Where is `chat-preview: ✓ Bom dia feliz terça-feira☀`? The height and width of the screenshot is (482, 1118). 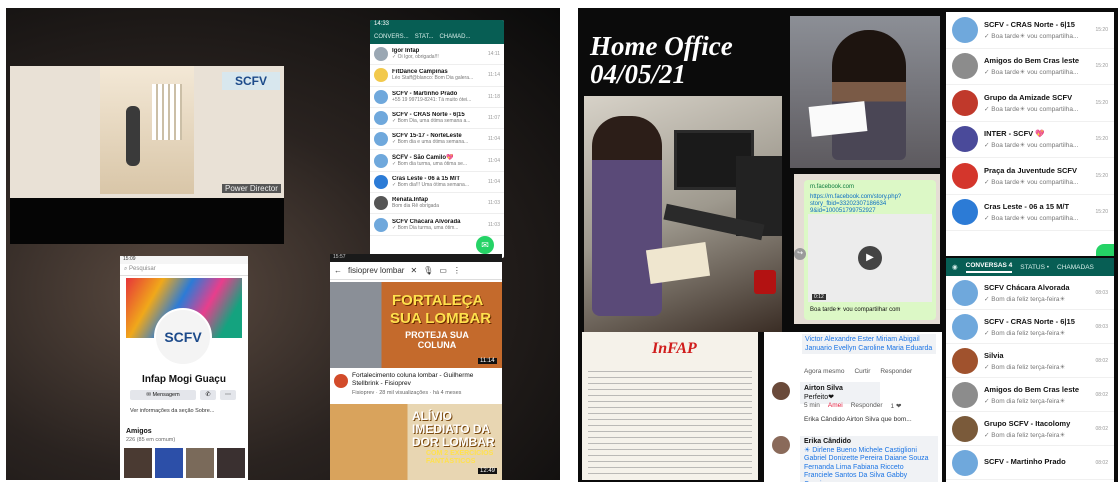 chat-preview: ✓ Bom dia feliz terça-feira☀ is located at coordinates (1025, 333).